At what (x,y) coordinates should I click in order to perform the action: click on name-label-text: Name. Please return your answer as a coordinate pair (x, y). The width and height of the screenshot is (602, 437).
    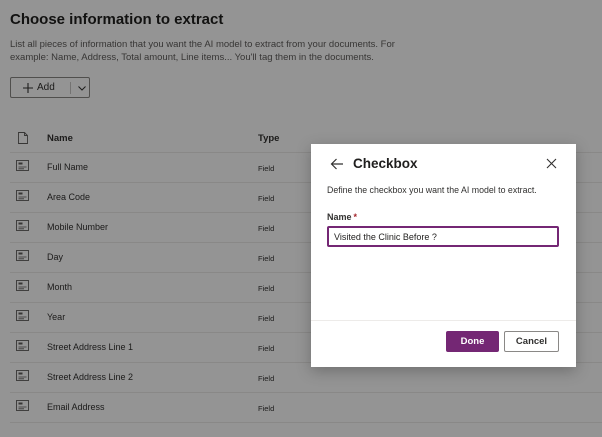
    Looking at the image, I should click on (339, 217).